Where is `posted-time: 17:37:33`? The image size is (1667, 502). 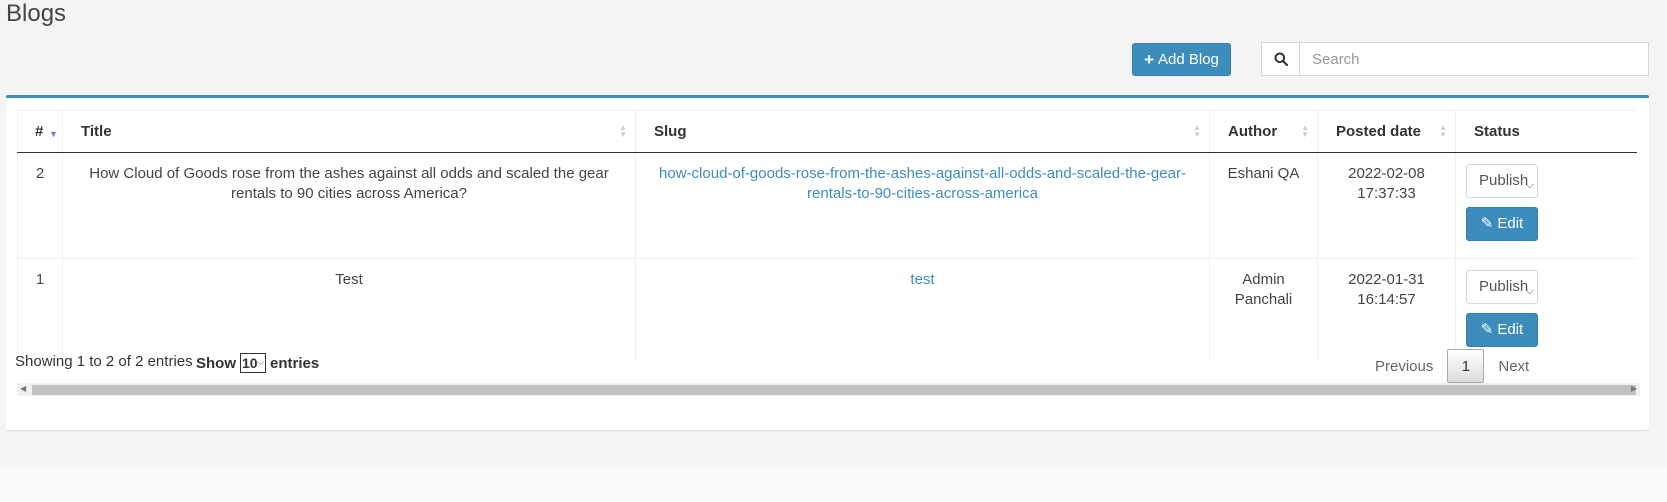 posted-time: 17:37:33 is located at coordinates (1386, 193).